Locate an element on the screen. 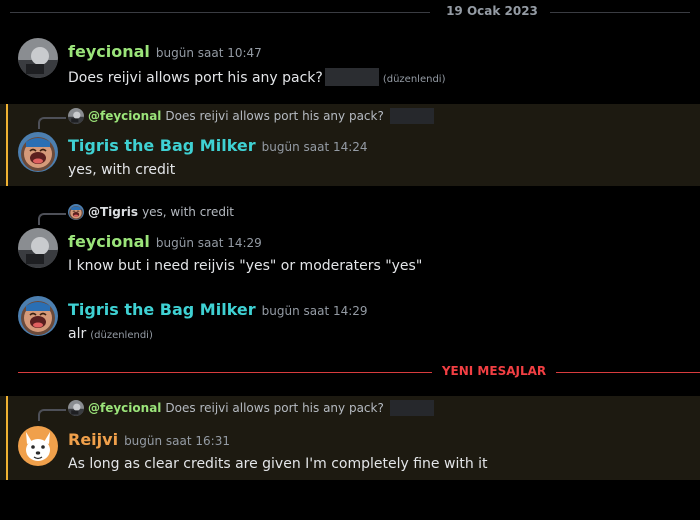 Image resolution: width=700 pixels, height=520 pixels. message-text: alr is located at coordinates (77, 334).